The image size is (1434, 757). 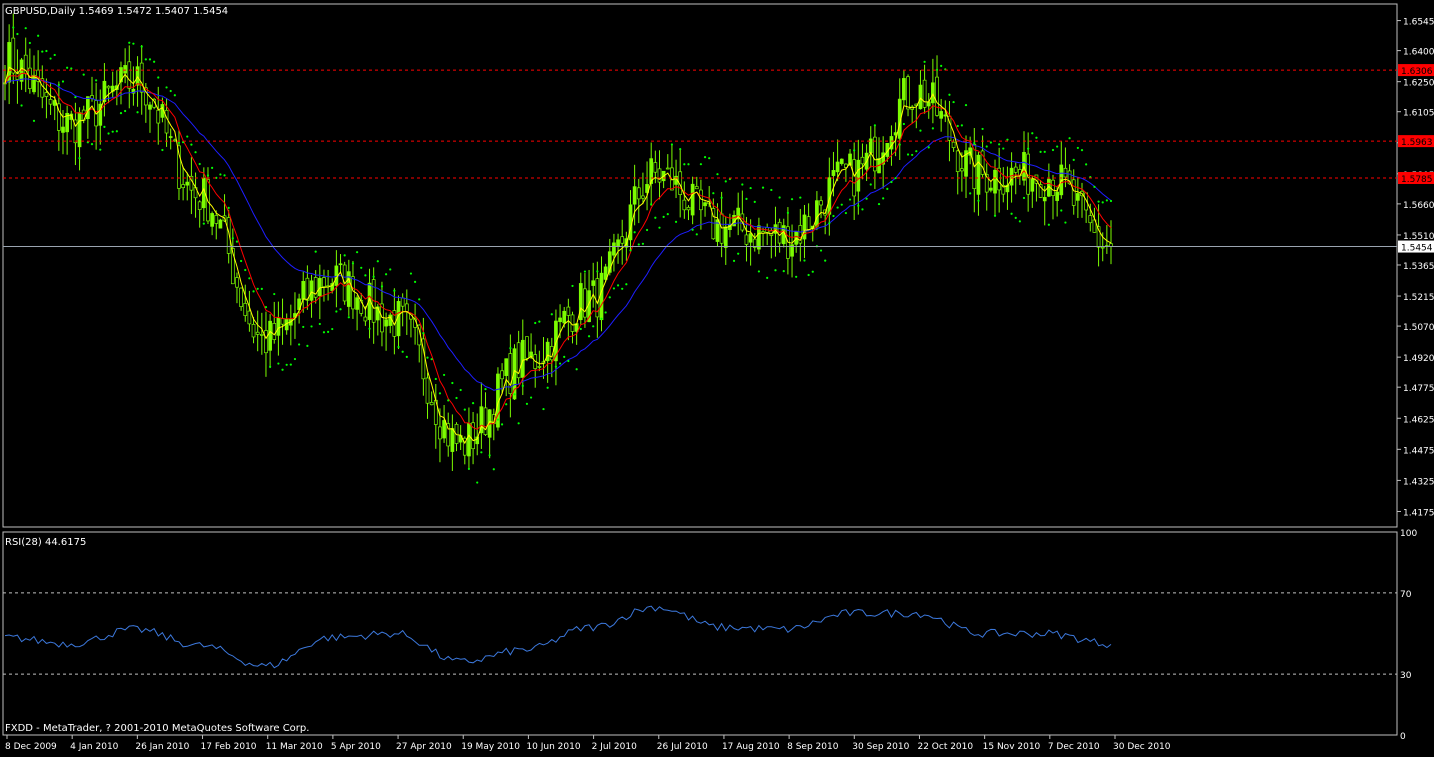 What do you see at coordinates (1418, 114) in the screenshot?
I see `y-tick-label: 1.6105` at bounding box center [1418, 114].